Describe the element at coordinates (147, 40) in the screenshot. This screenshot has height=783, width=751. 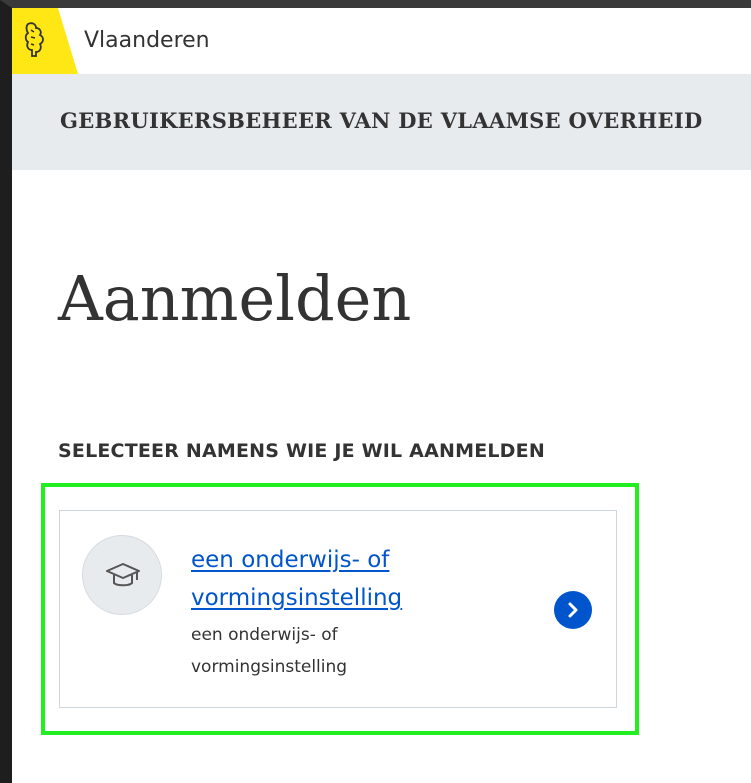
I see `brand-name: Vlaanderen` at that location.